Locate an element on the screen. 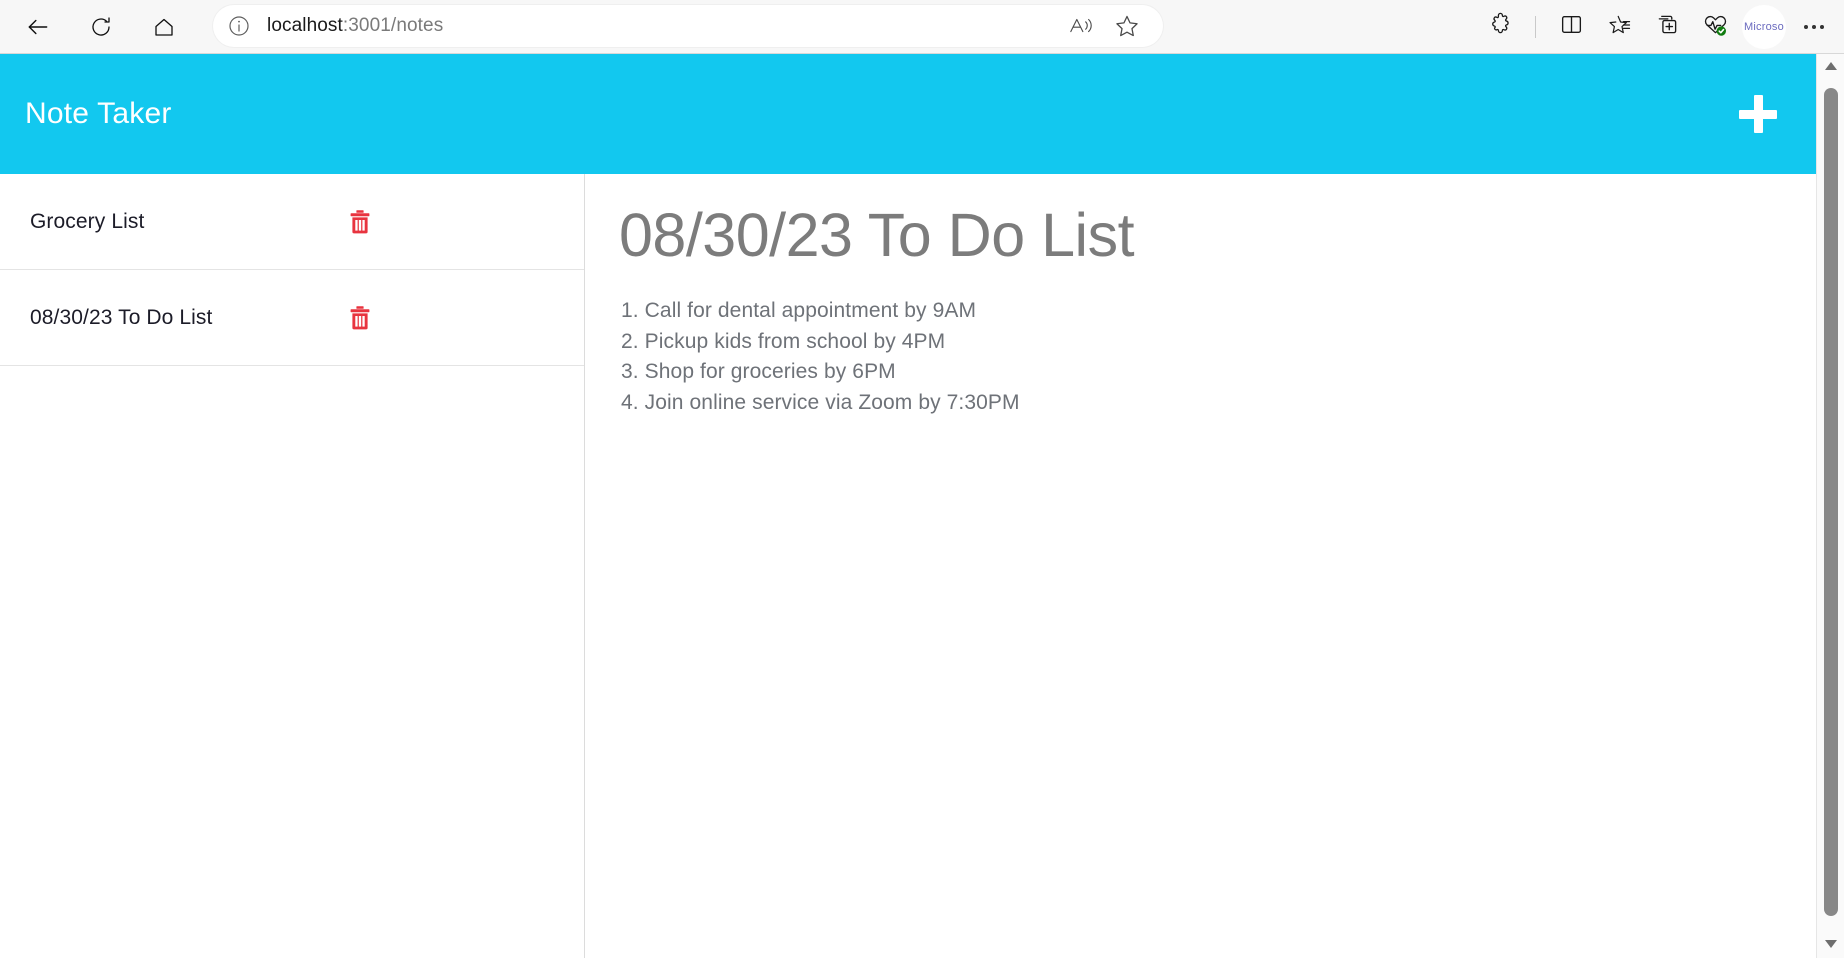 The image size is (1844, 958). scroll-down-arrow-icon is located at coordinates (1831, 945).